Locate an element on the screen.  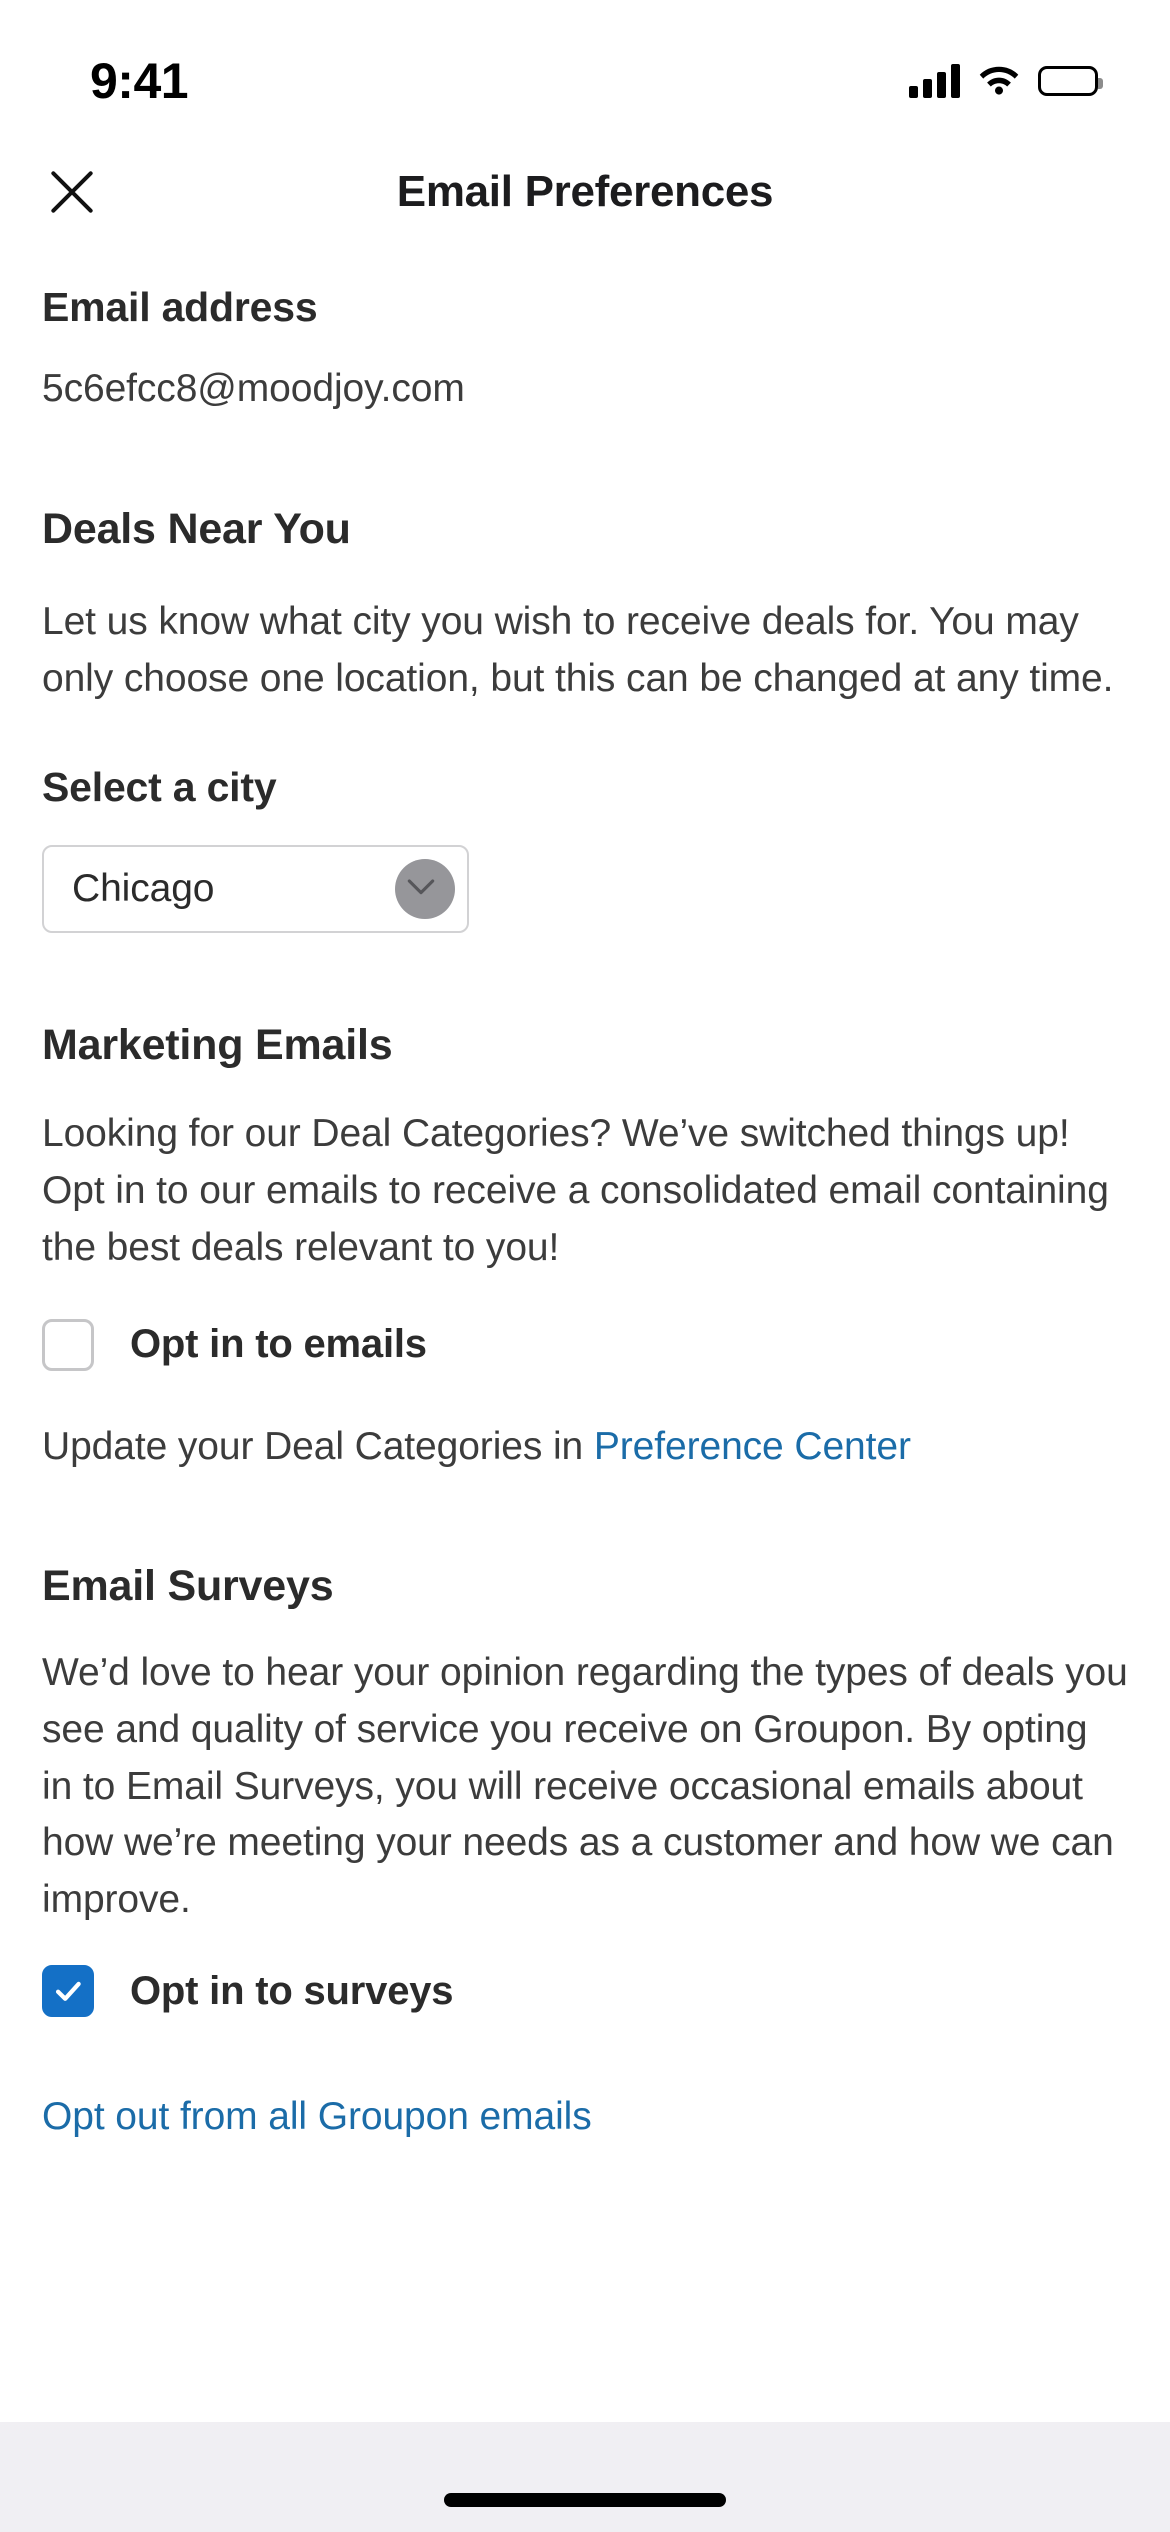
opt-in-emails-row: Opt in to emails is located at coordinates (585, 1344).